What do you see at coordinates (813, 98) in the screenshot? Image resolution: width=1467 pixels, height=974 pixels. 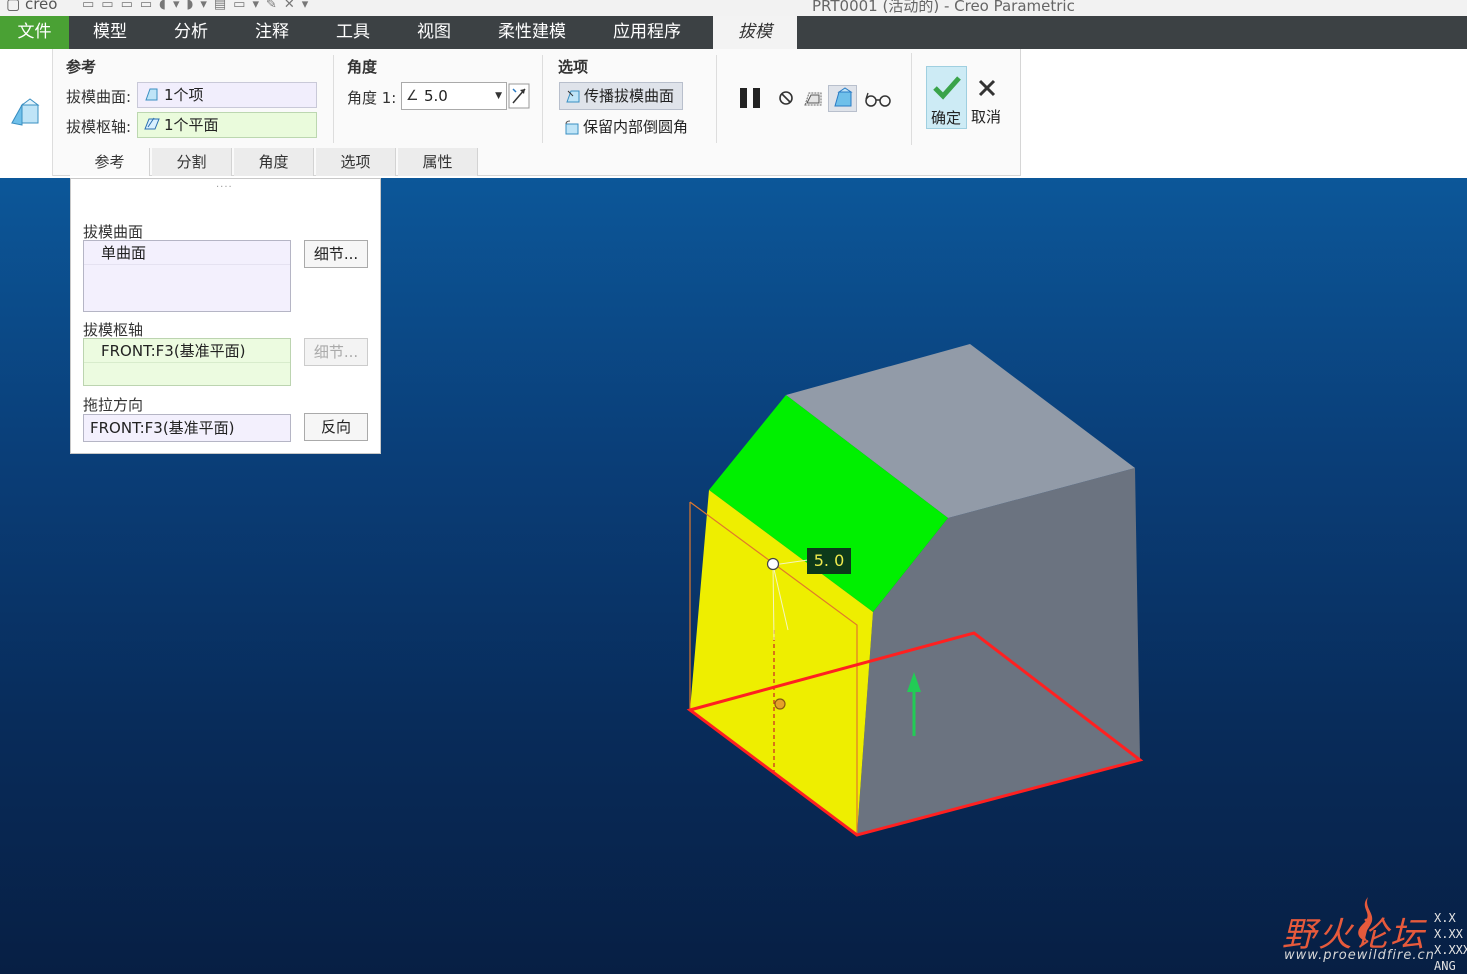 I see `preview-icon` at bounding box center [813, 98].